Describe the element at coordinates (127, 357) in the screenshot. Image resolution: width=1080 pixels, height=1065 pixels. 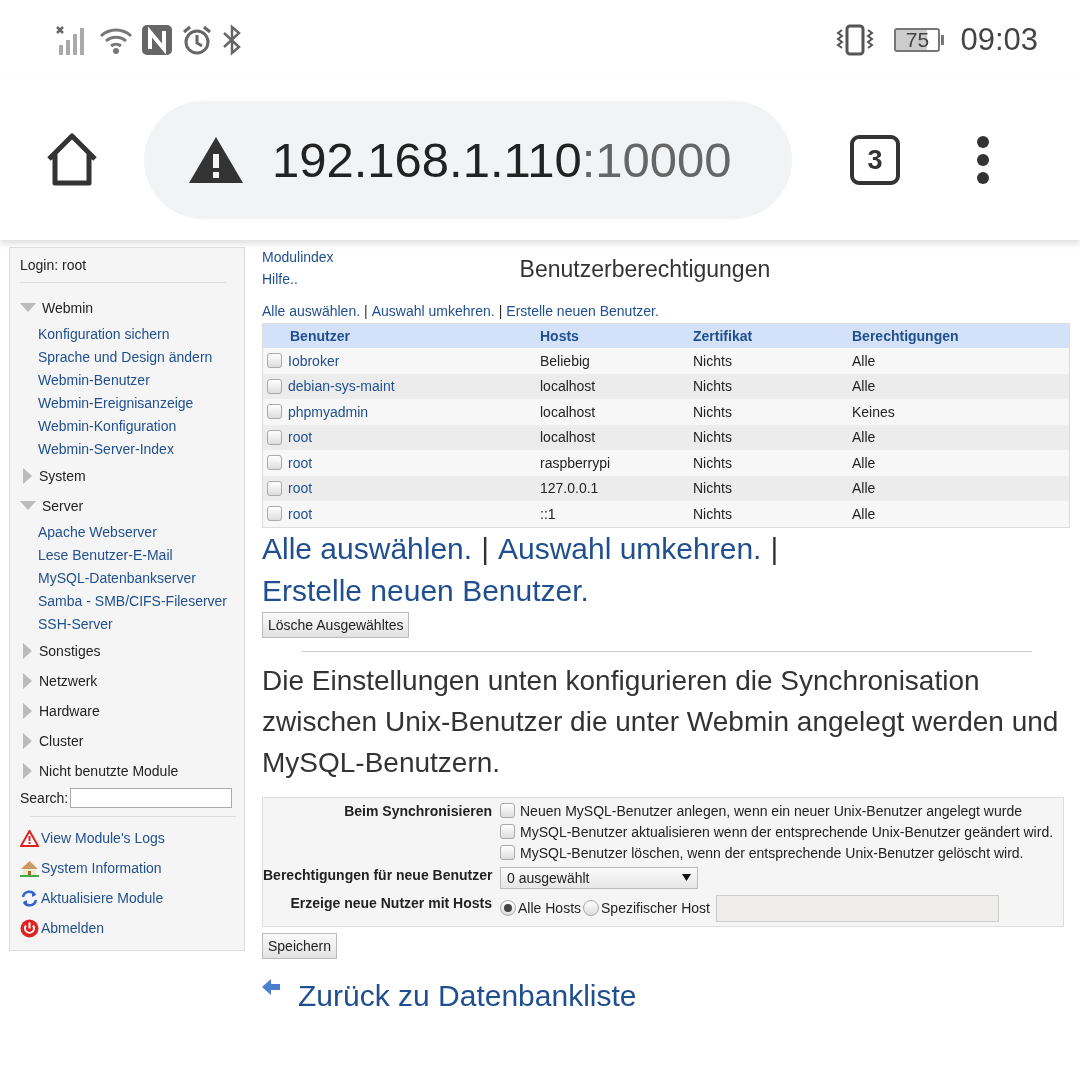
I see `module-link: Sprache und Design ändern` at that location.